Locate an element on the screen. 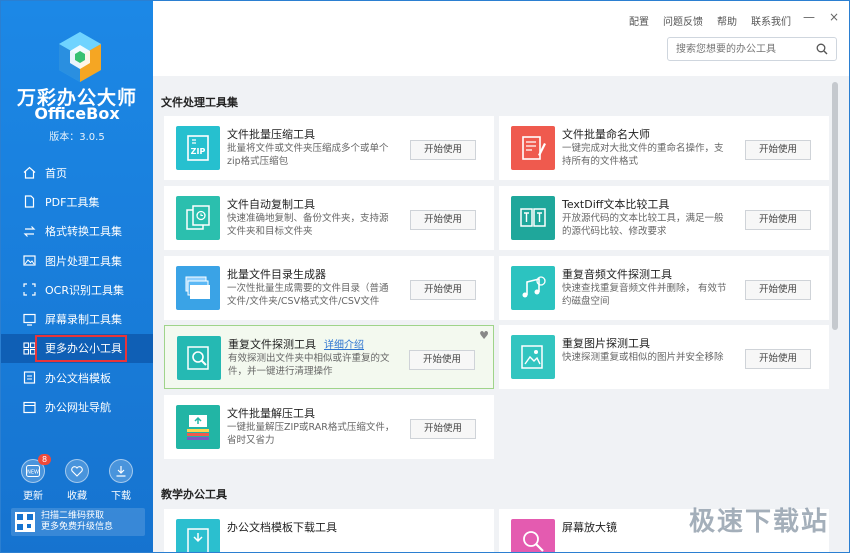 Image resolution: width=850 pixels, height=553 pixels. zip-icon: ZIP is located at coordinates (198, 148).